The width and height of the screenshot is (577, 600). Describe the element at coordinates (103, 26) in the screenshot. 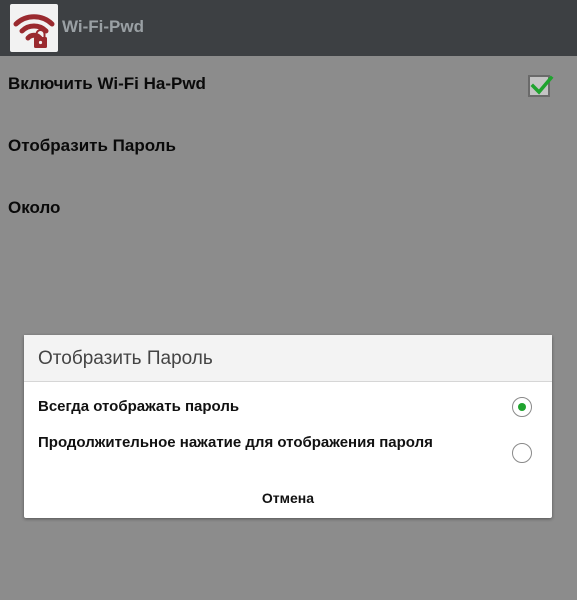

I see `app-title: Wi-Fi-Pwd` at that location.